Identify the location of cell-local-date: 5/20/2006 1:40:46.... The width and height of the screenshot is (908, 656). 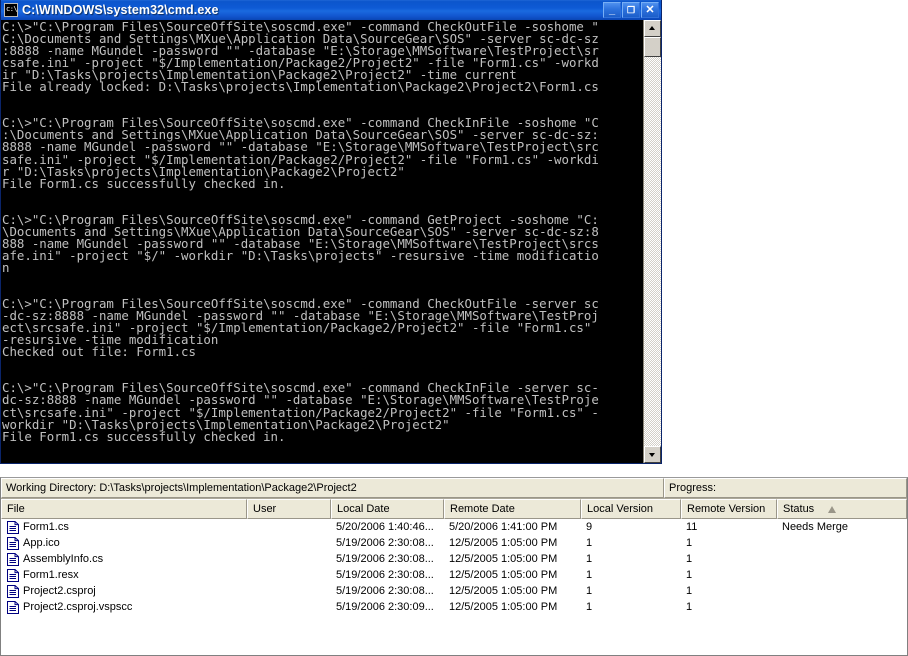
(385, 527).